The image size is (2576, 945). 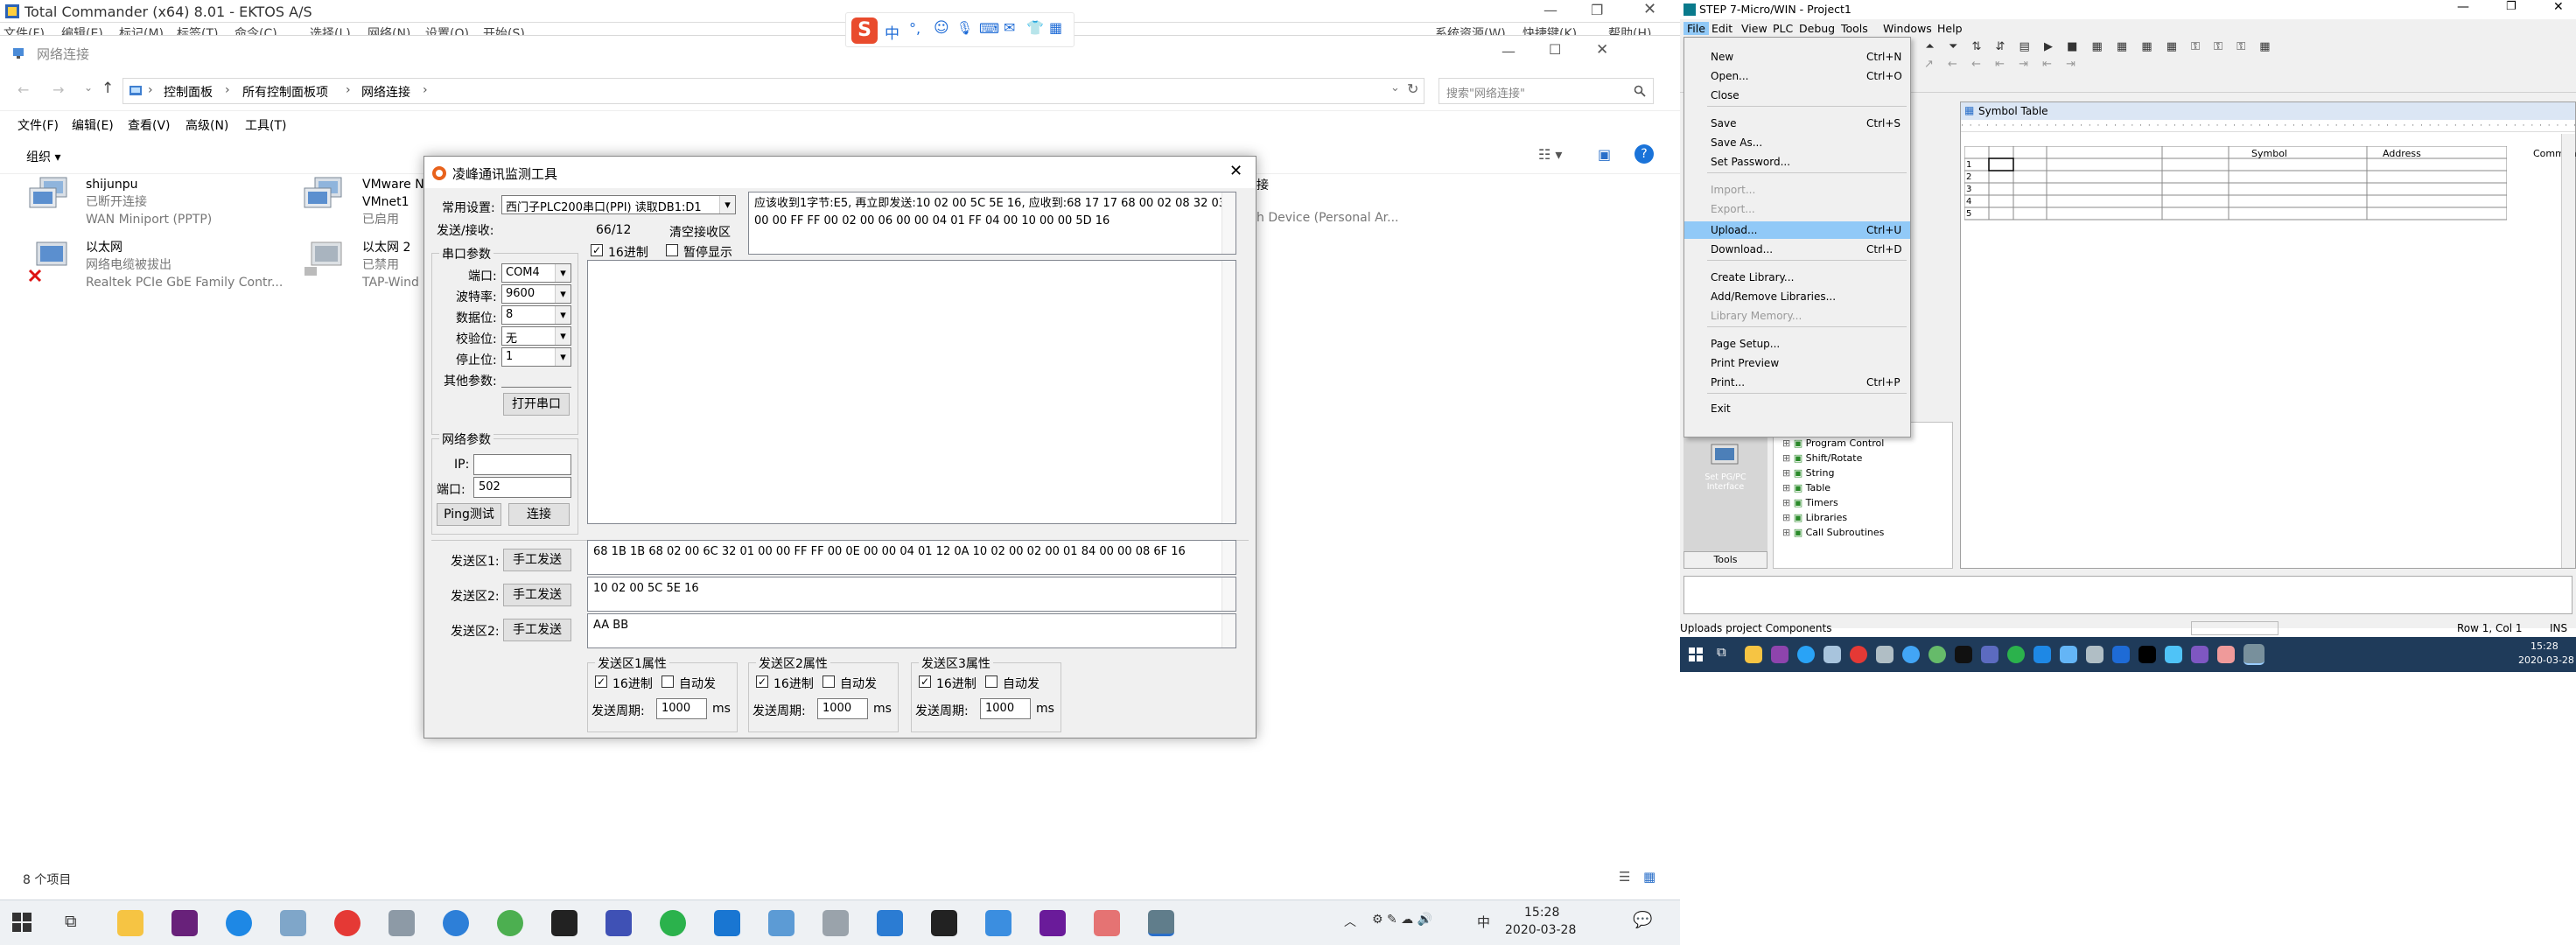 I want to click on ethernet-disconnected-icon, so click(x=50, y=265).